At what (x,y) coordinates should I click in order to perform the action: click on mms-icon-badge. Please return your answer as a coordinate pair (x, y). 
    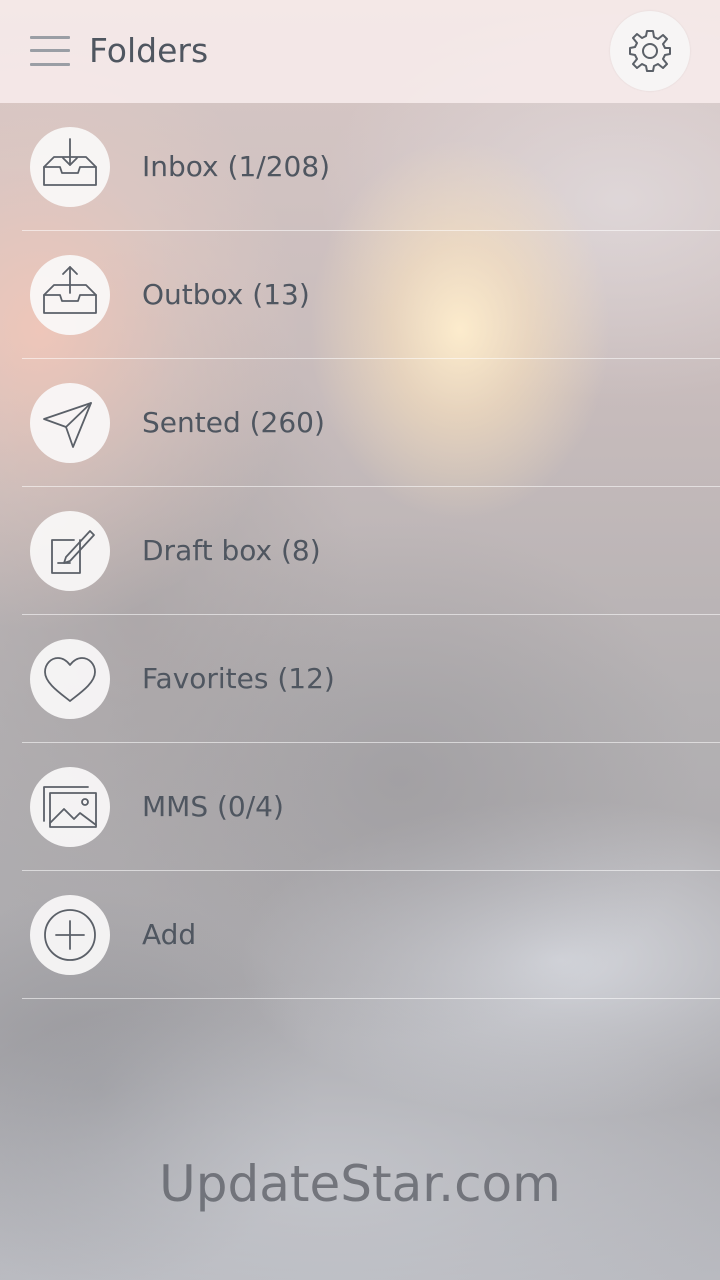
    Looking at the image, I should click on (70, 807).